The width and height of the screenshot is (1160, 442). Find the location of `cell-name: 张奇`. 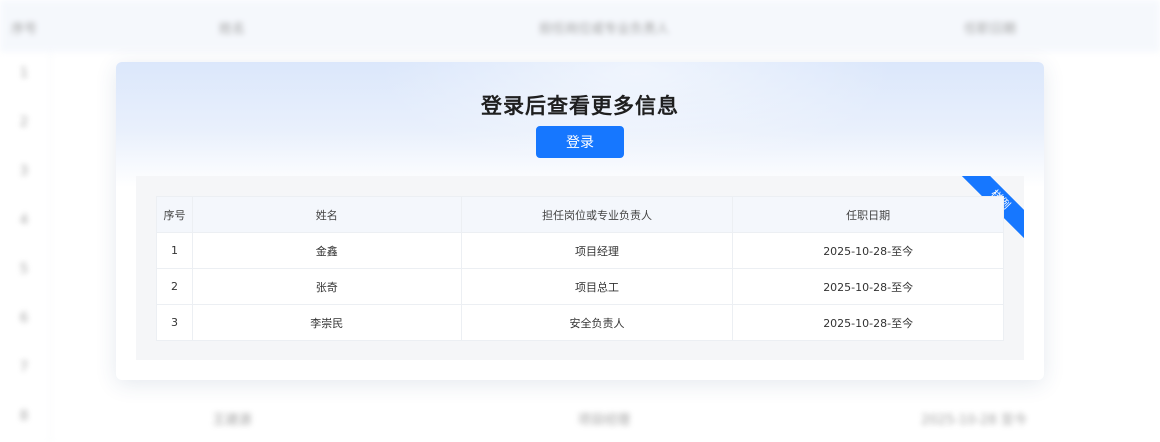

cell-name: 张奇 is located at coordinates (326, 286).